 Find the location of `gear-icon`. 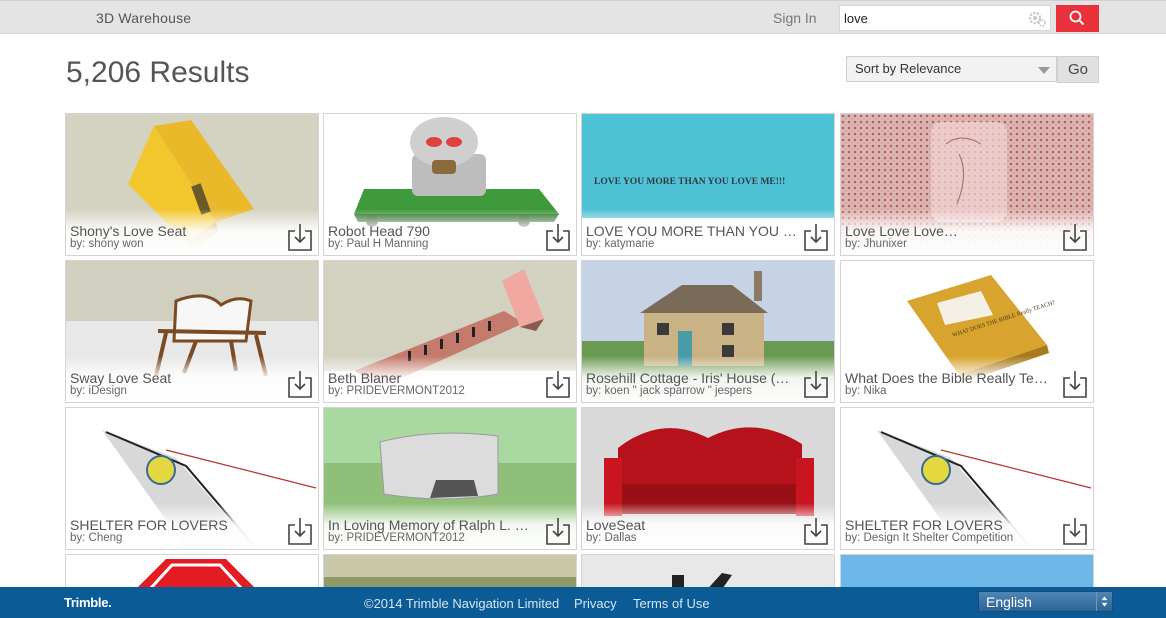

gear-icon is located at coordinates (1037, 19).